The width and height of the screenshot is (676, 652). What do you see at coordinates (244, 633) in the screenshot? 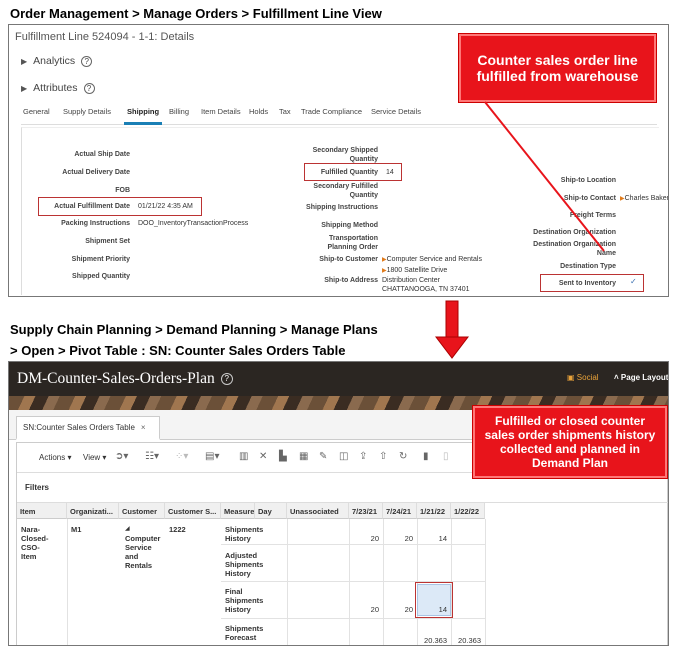
I see `measure-shipments-forecast: Shipments Forecast` at bounding box center [244, 633].